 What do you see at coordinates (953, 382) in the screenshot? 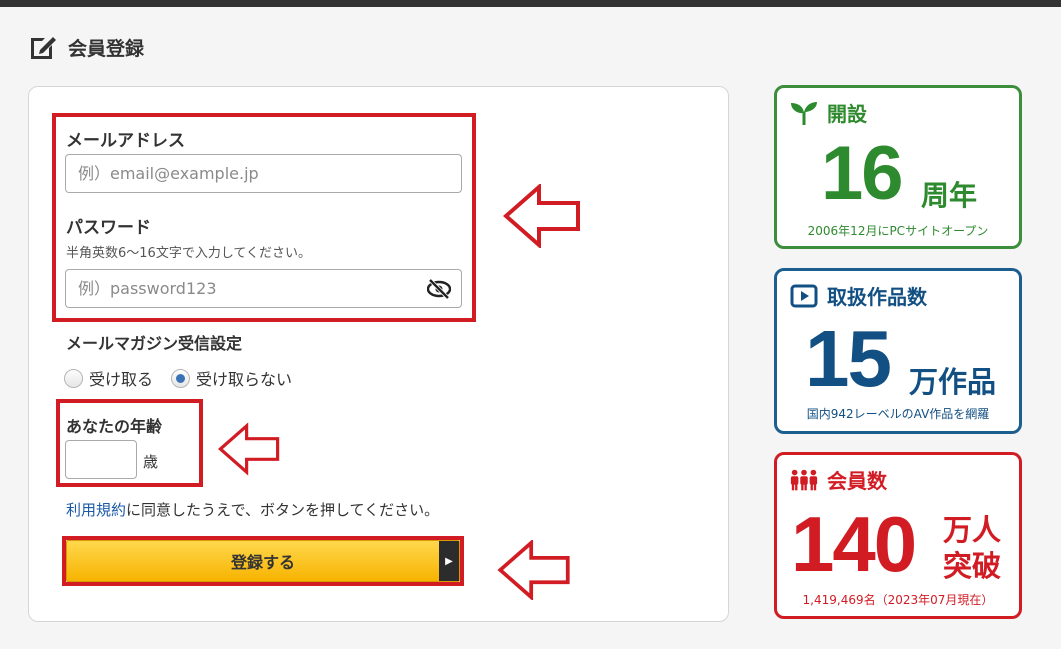
I see `stat-suffix: 万作品` at bounding box center [953, 382].